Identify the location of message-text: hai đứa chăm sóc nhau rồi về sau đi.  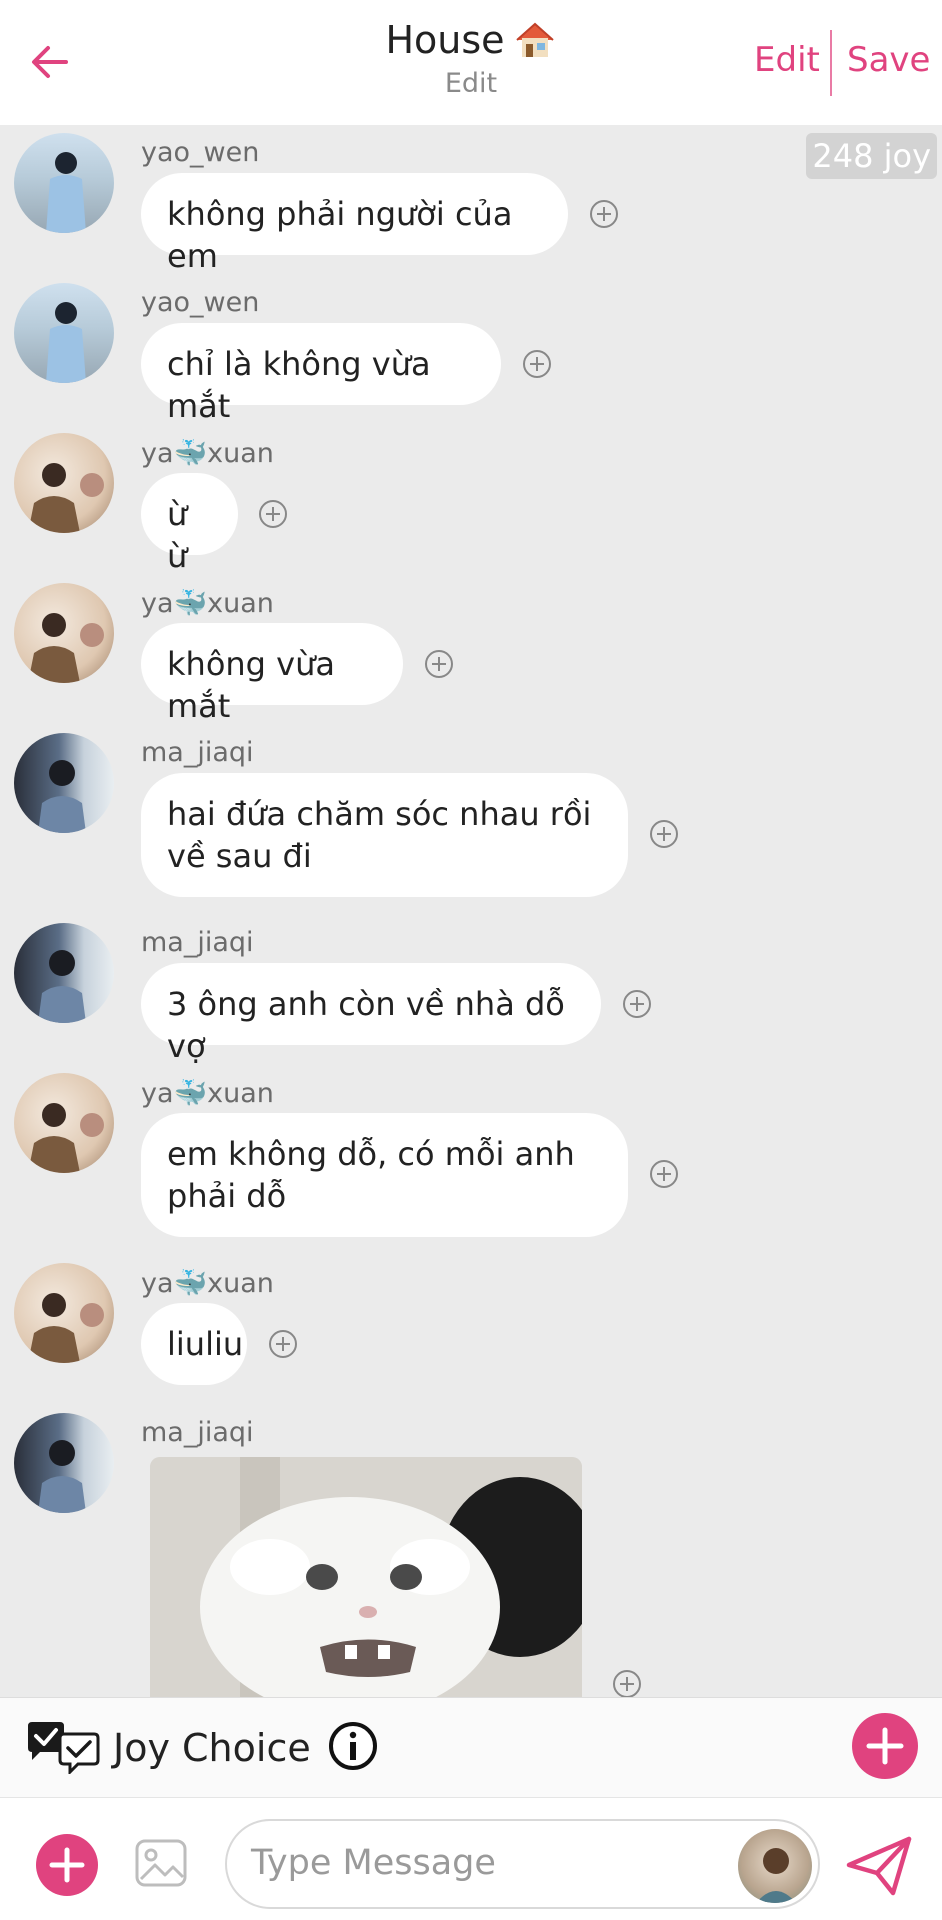
(379, 835).